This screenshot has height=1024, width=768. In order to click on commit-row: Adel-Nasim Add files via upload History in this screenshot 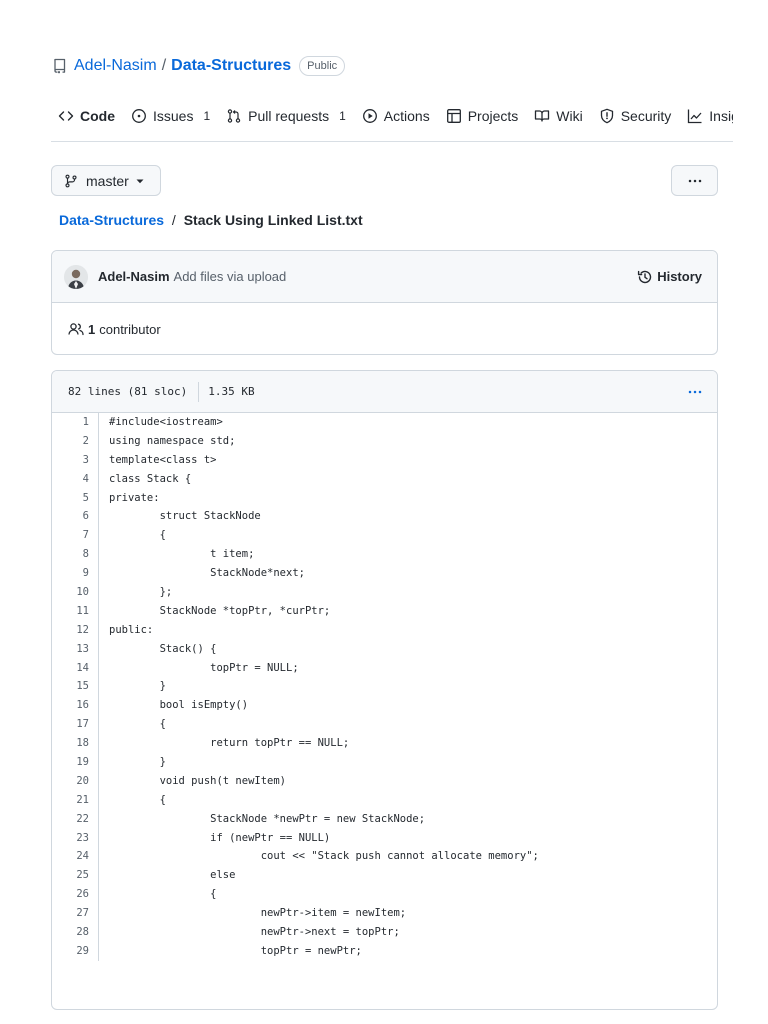, I will do `click(384, 277)`.